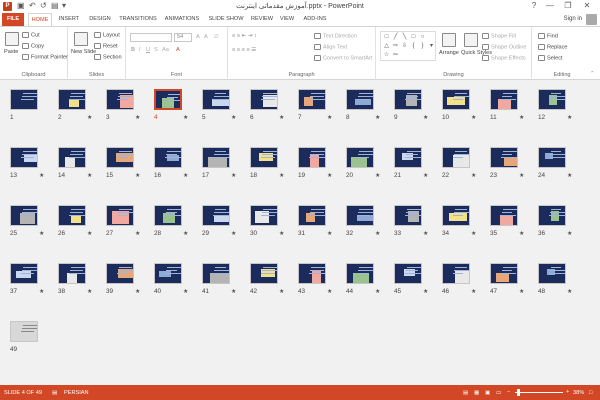 This screenshot has height=400, width=600. What do you see at coordinates (498, 393) in the screenshot?
I see `slideshow-view-icon: ▭` at bounding box center [498, 393].